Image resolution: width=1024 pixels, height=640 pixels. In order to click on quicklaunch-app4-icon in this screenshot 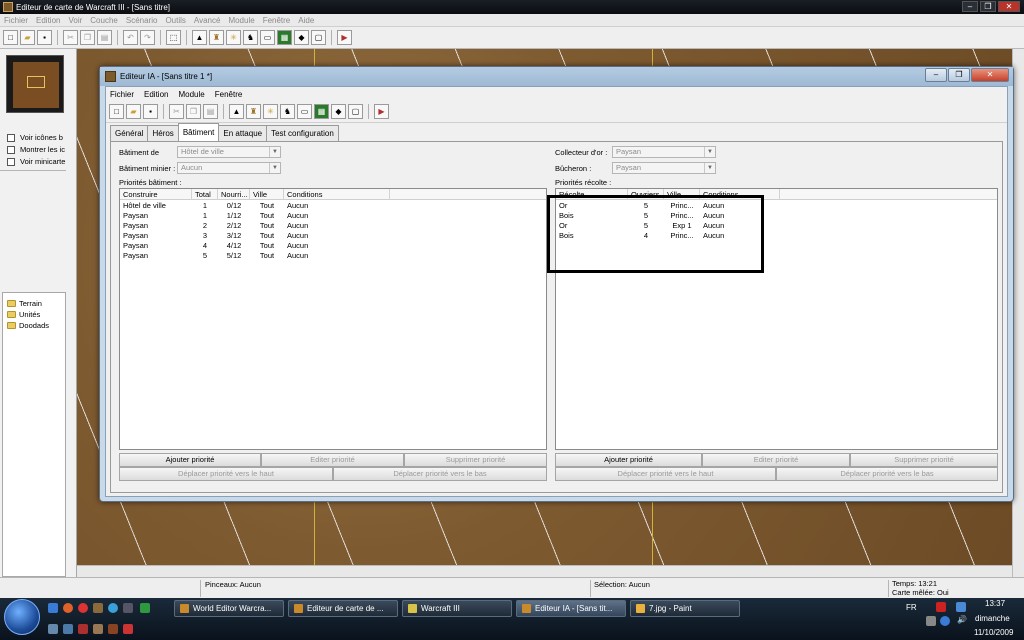, I will do `click(53, 629)`.